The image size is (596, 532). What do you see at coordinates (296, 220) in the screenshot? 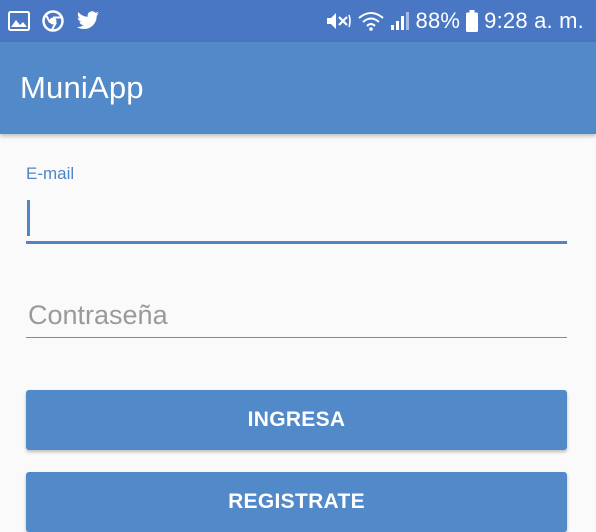
I see `email-field` at bounding box center [296, 220].